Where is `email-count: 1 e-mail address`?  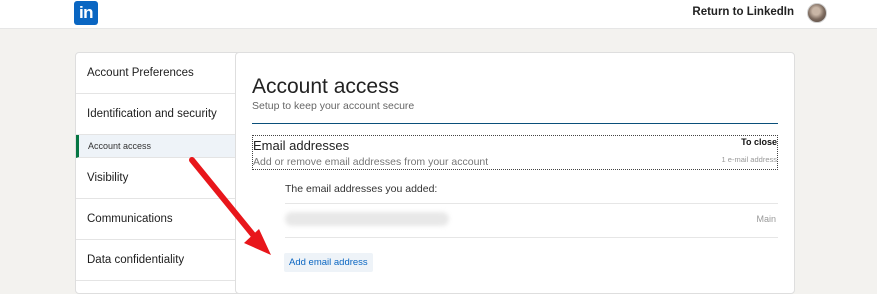
email-count: 1 e-mail address is located at coordinates (749, 159).